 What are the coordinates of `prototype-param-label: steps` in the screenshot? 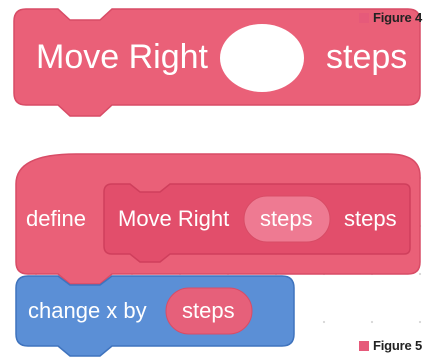 It's located at (286, 218).